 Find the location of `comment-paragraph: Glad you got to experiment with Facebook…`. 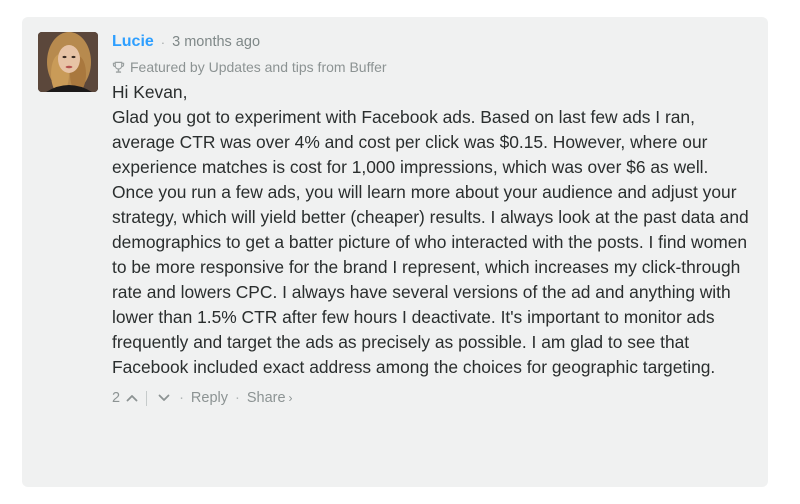

comment-paragraph: Glad you got to experiment with Facebook… is located at coordinates (410, 142).